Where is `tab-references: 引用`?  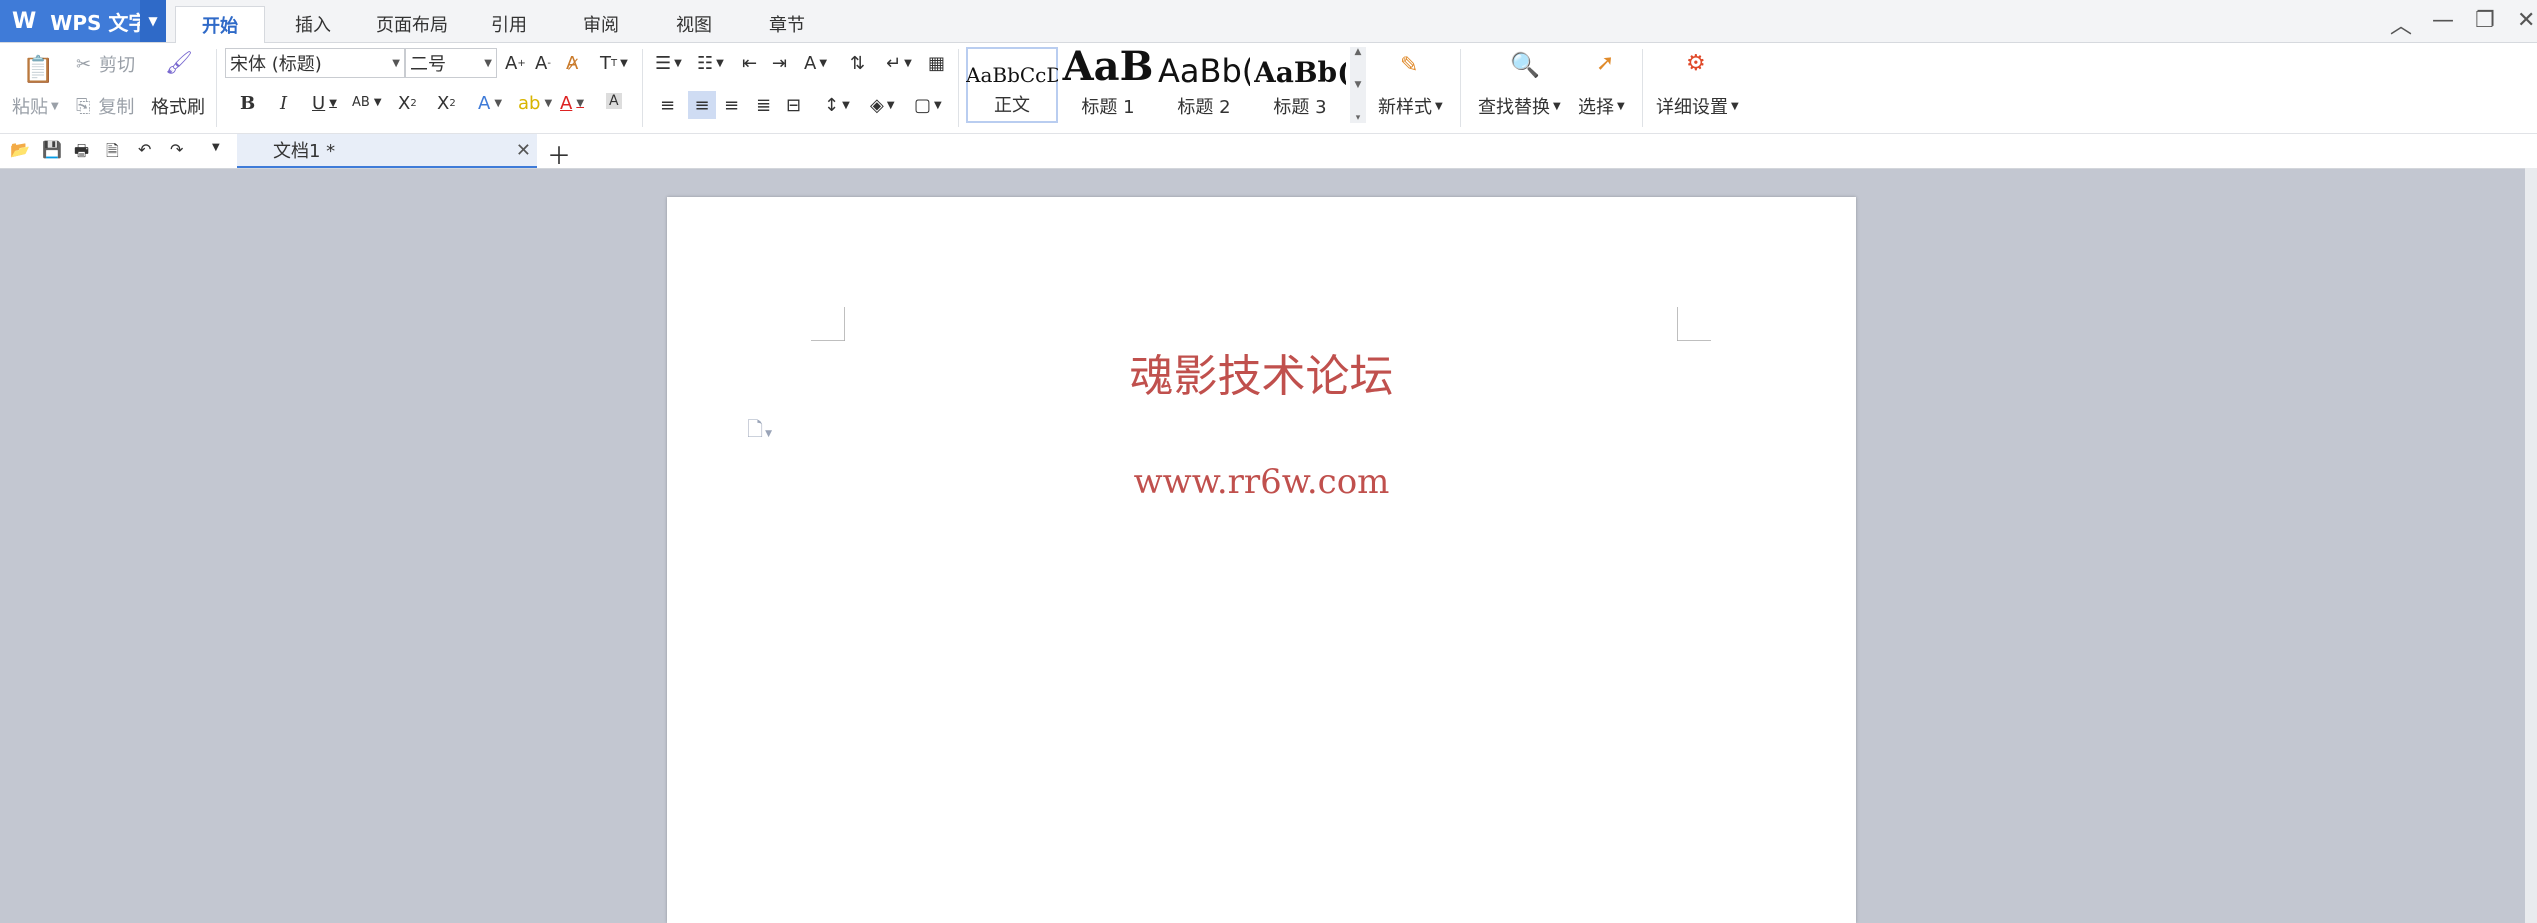
tab-references: 引用 is located at coordinates (509, 24).